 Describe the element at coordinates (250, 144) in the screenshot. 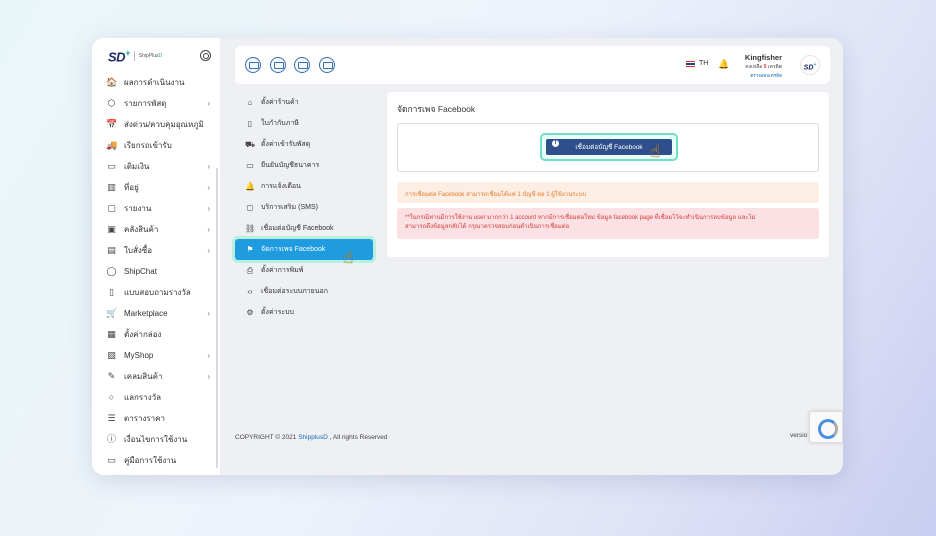

I see `submenu-item-icon: ⛟` at that location.